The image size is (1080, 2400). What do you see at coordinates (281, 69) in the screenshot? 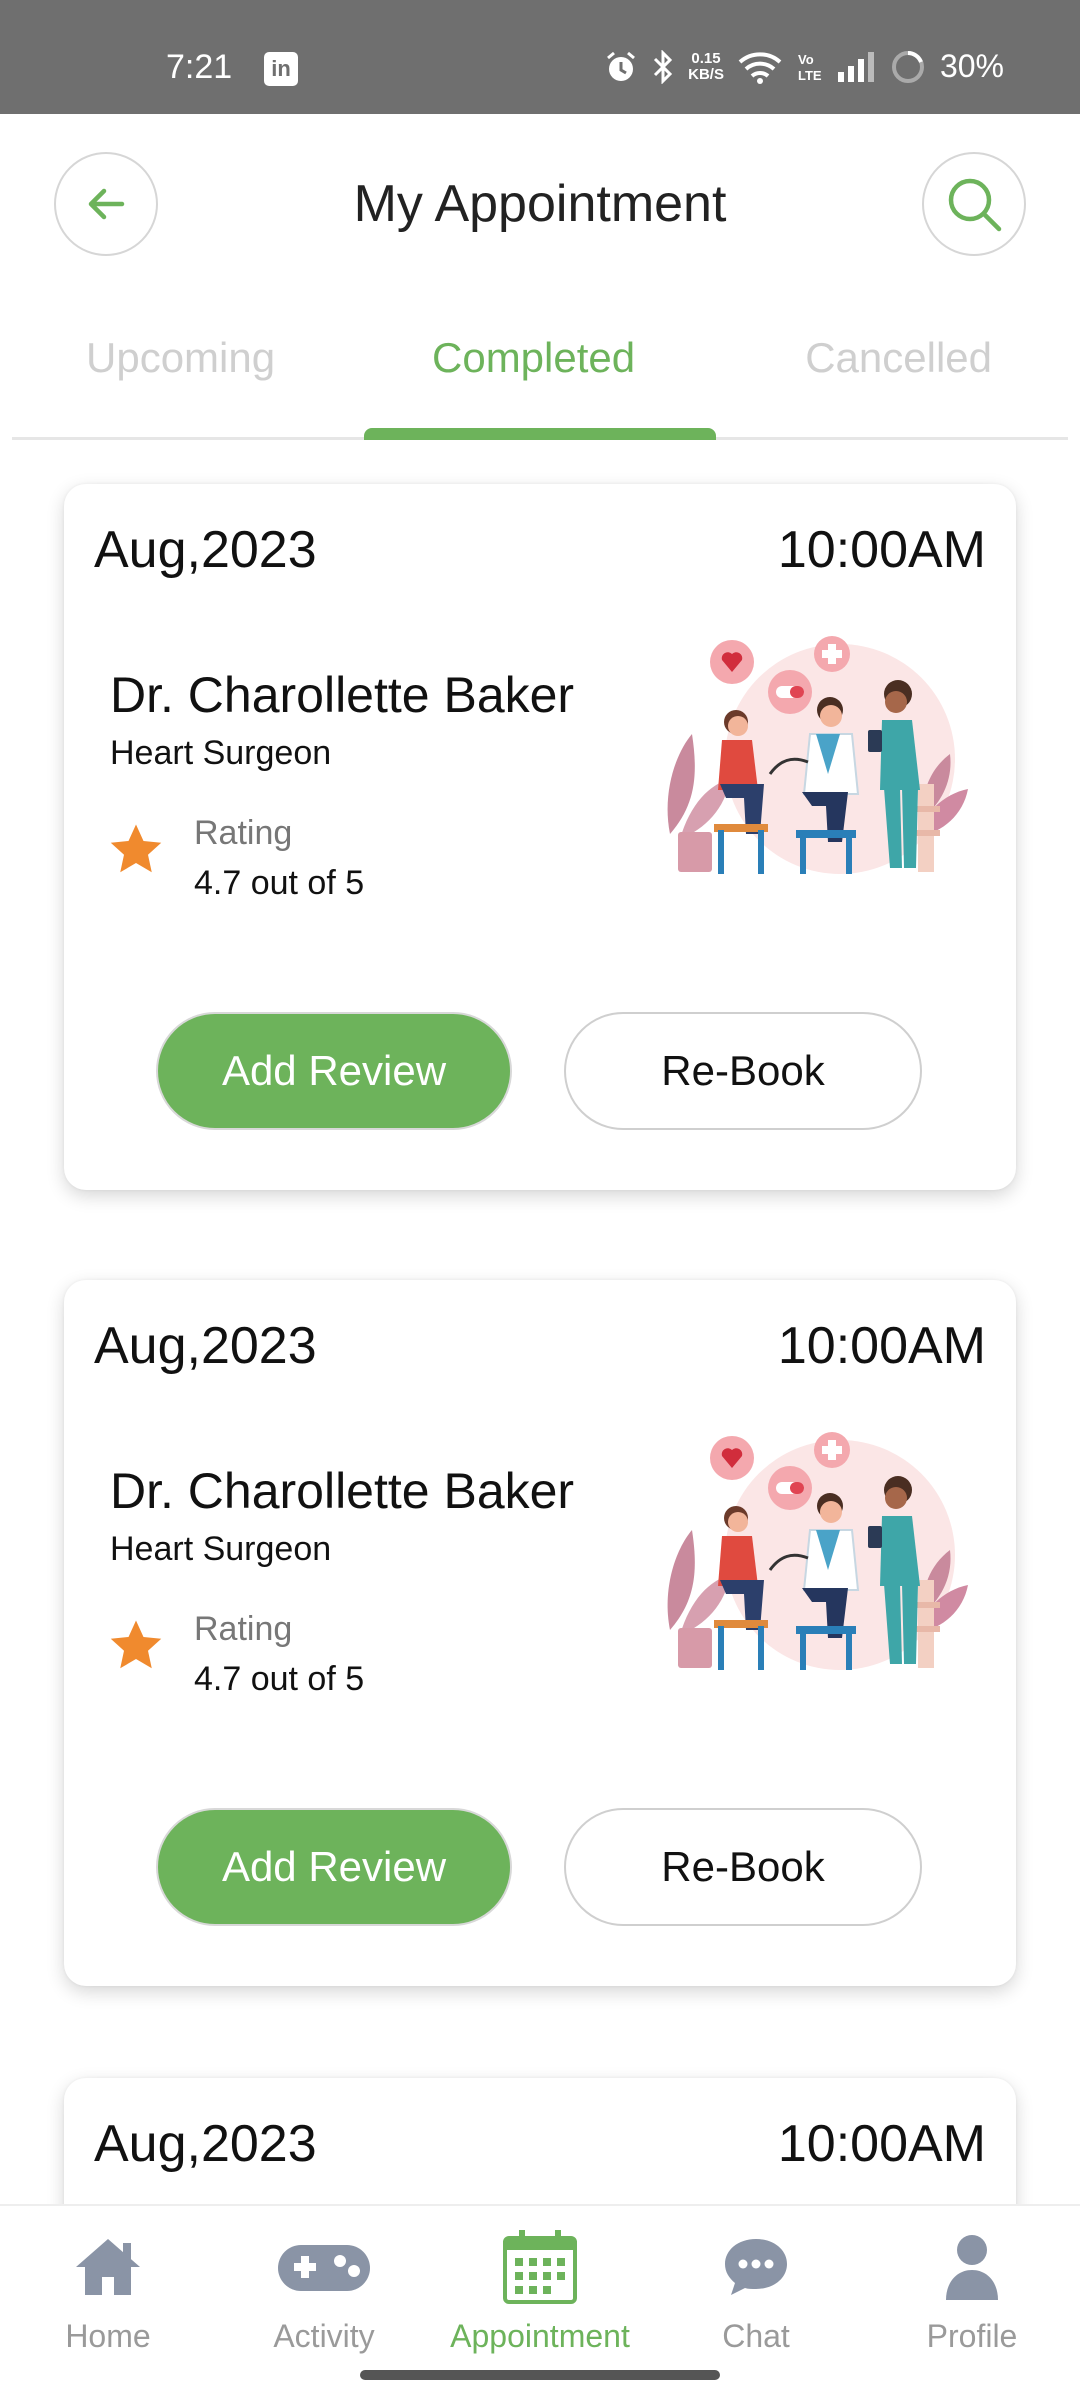
I see `linkedin-icon: in` at bounding box center [281, 69].